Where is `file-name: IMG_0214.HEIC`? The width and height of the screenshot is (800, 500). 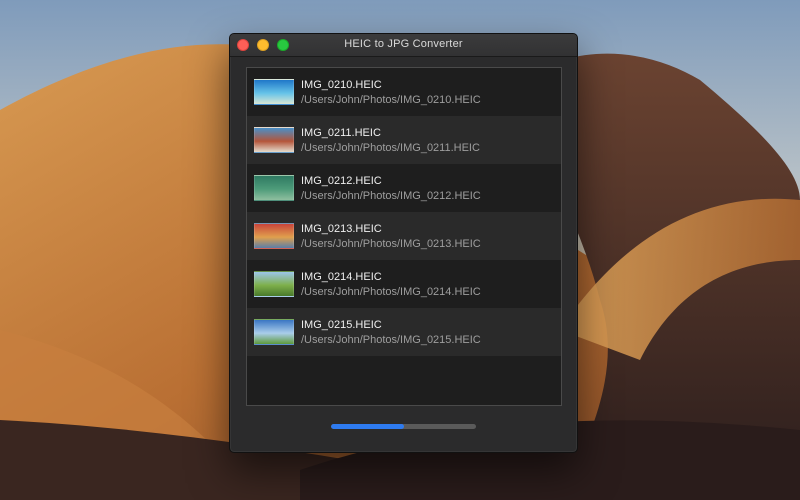 file-name: IMG_0214.HEIC is located at coordinates (341, 277).